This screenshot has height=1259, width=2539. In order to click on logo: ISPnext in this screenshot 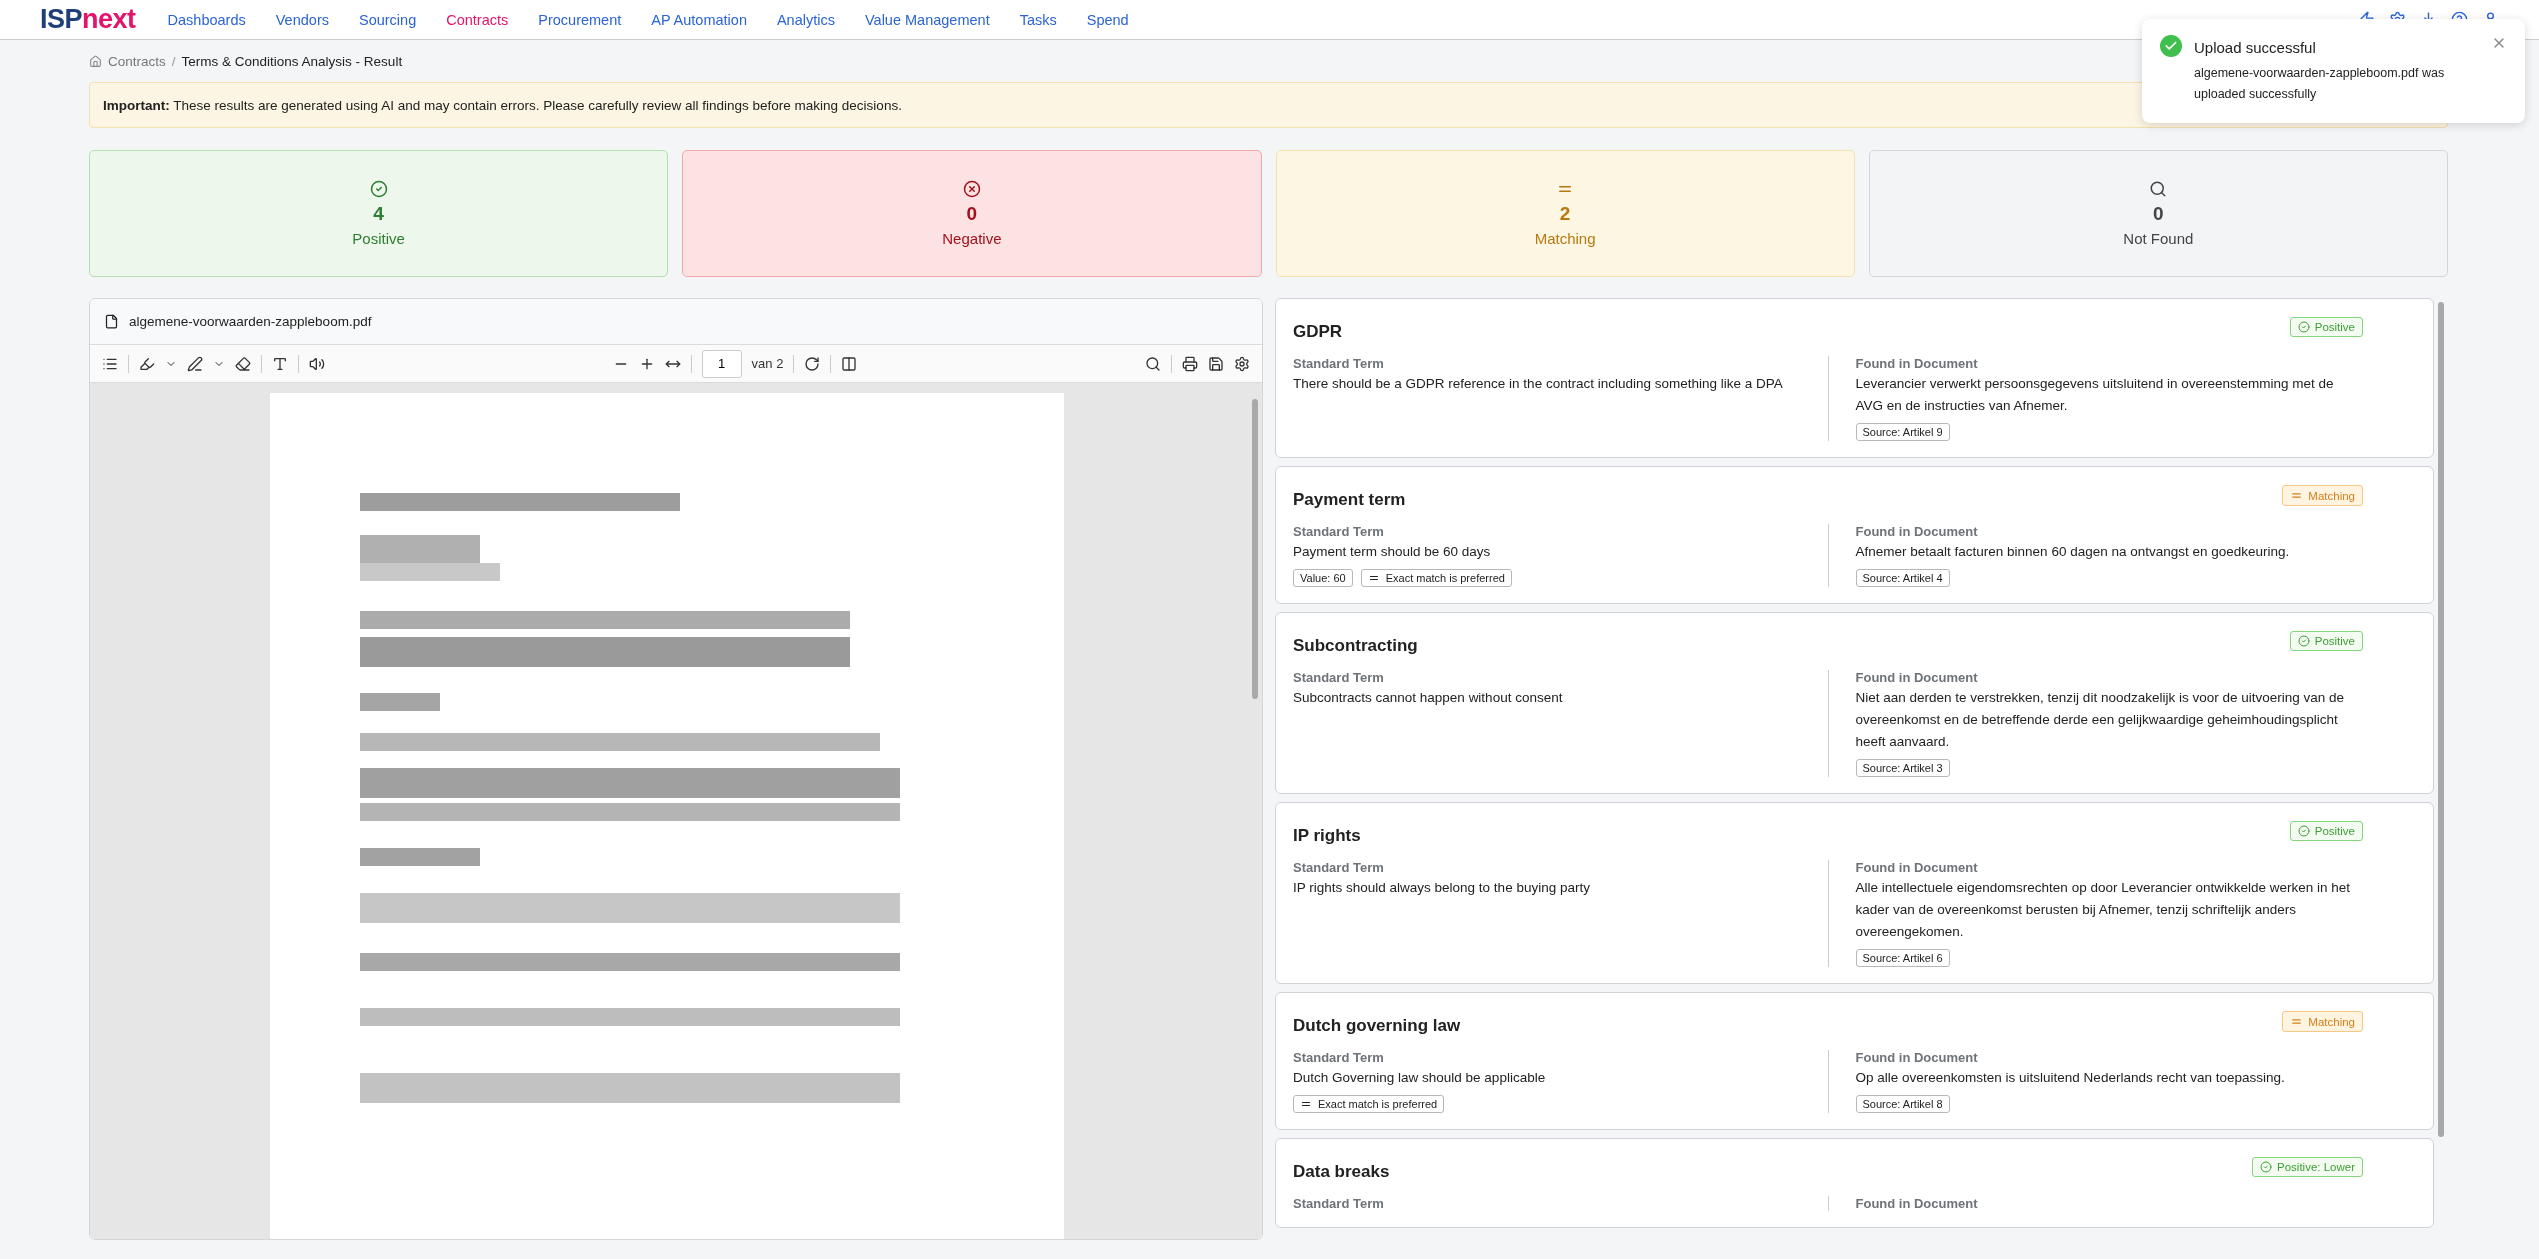, I will do `click(88, 19)`.